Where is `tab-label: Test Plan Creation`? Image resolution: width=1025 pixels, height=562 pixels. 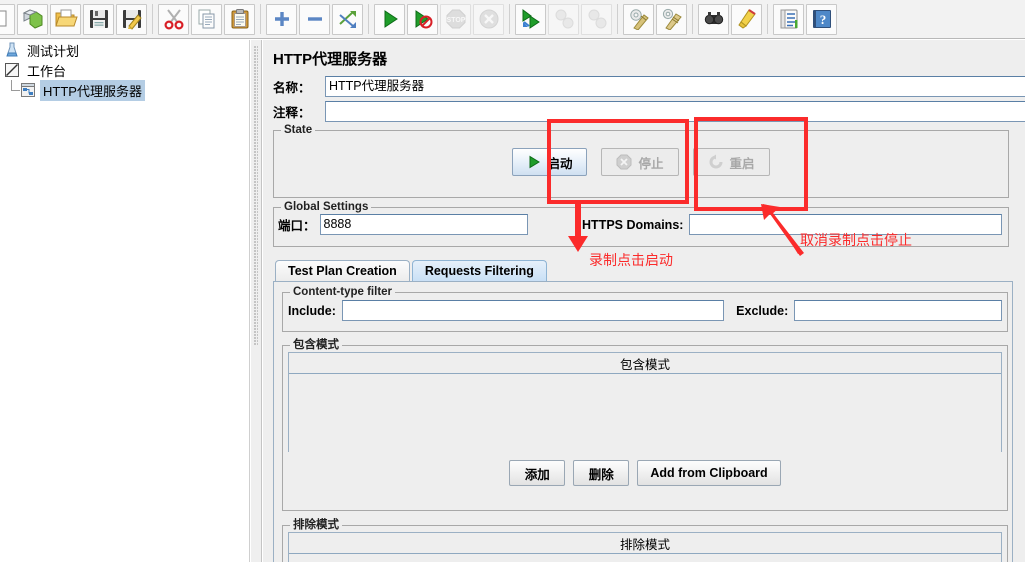
tab-label: Test Plan Creation is located at coordinates (342, 271).